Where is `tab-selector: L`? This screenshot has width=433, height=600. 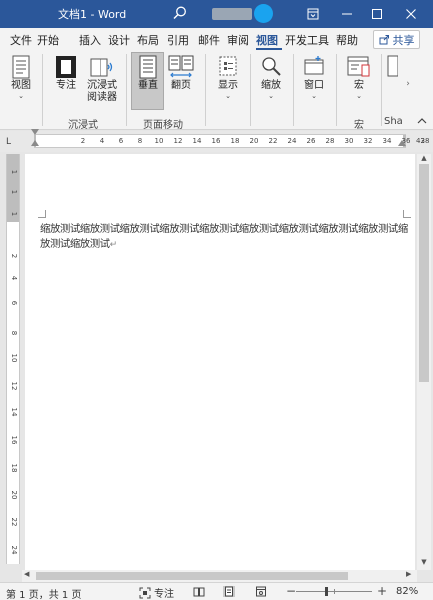 tab-selector: L is located at coordinates (8, 142).